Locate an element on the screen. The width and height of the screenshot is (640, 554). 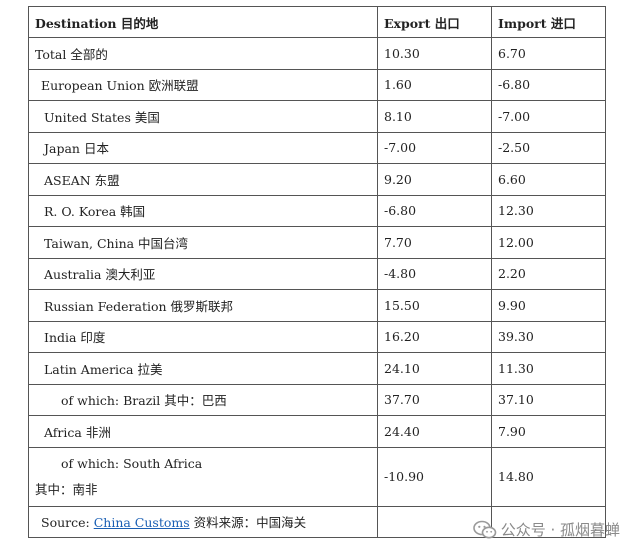
table-row: of which: Brazil 其中：巴西 37.70 37.10 is located at coordinates (317, 399).